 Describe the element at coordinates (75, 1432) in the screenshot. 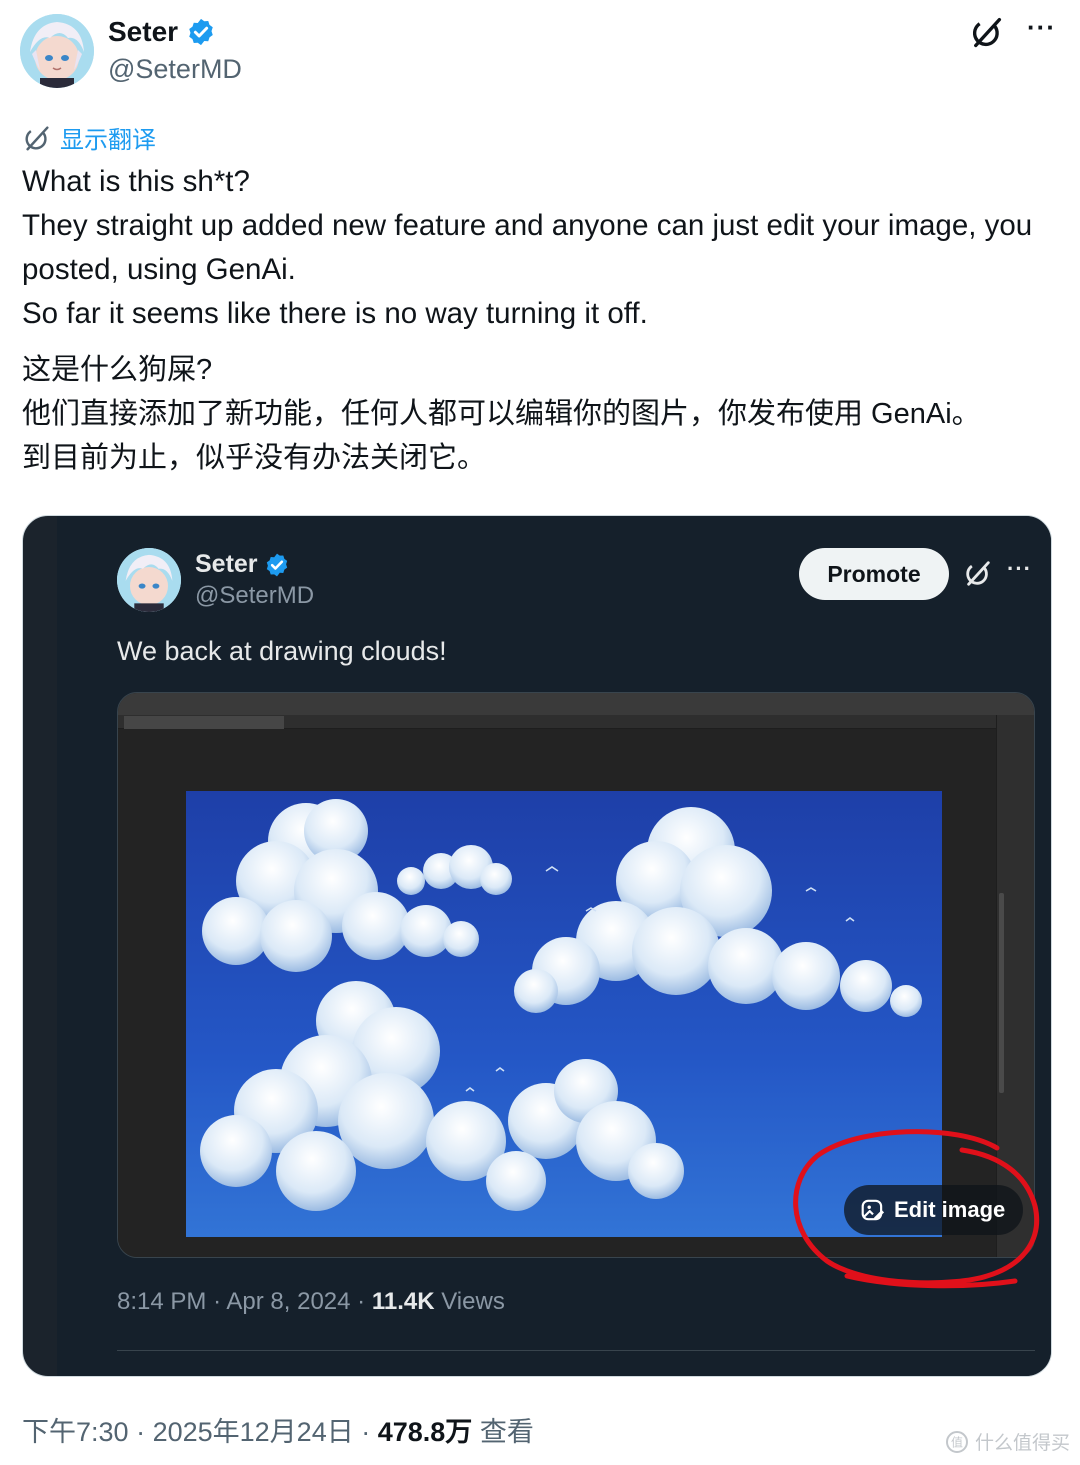

I see `tweet-time: 下午7:30` at that location.